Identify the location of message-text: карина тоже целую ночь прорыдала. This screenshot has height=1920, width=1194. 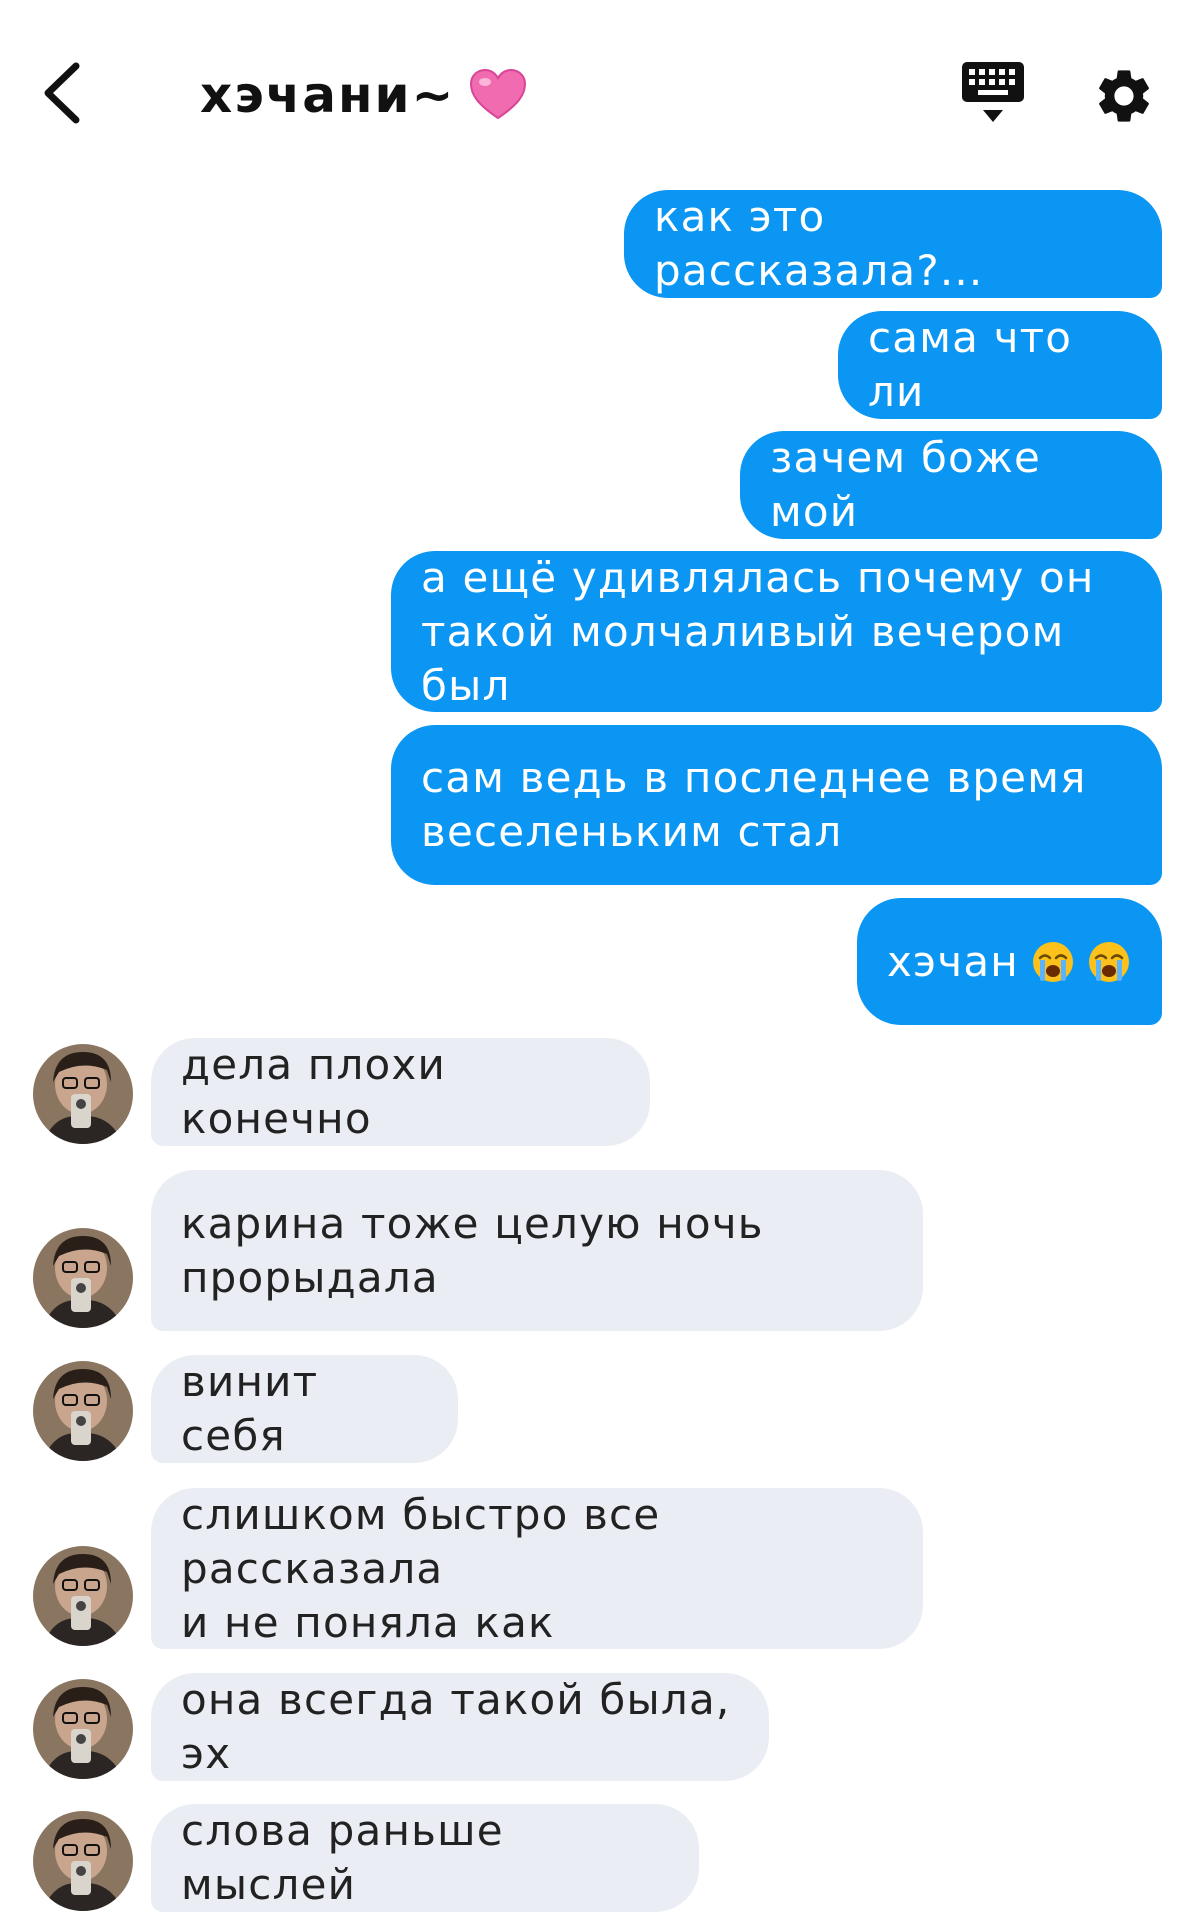
(472, 1250).